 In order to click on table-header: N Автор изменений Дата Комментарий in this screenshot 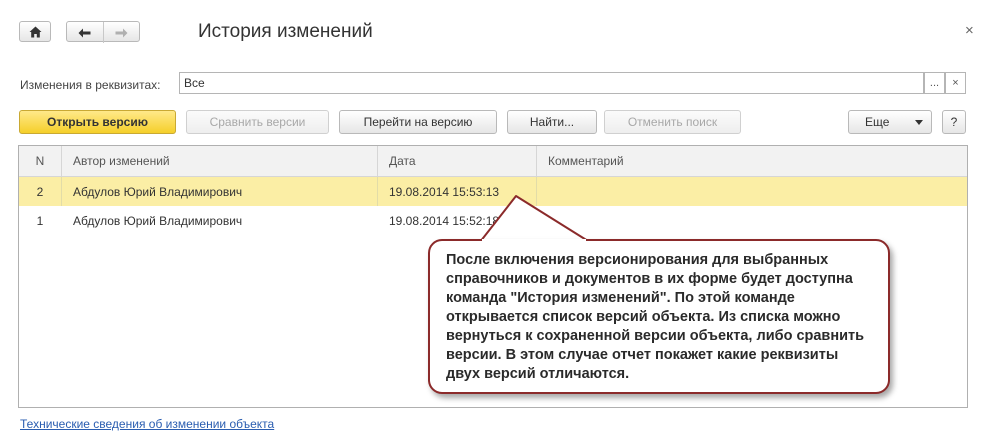, I will do `click(493, 161)`.